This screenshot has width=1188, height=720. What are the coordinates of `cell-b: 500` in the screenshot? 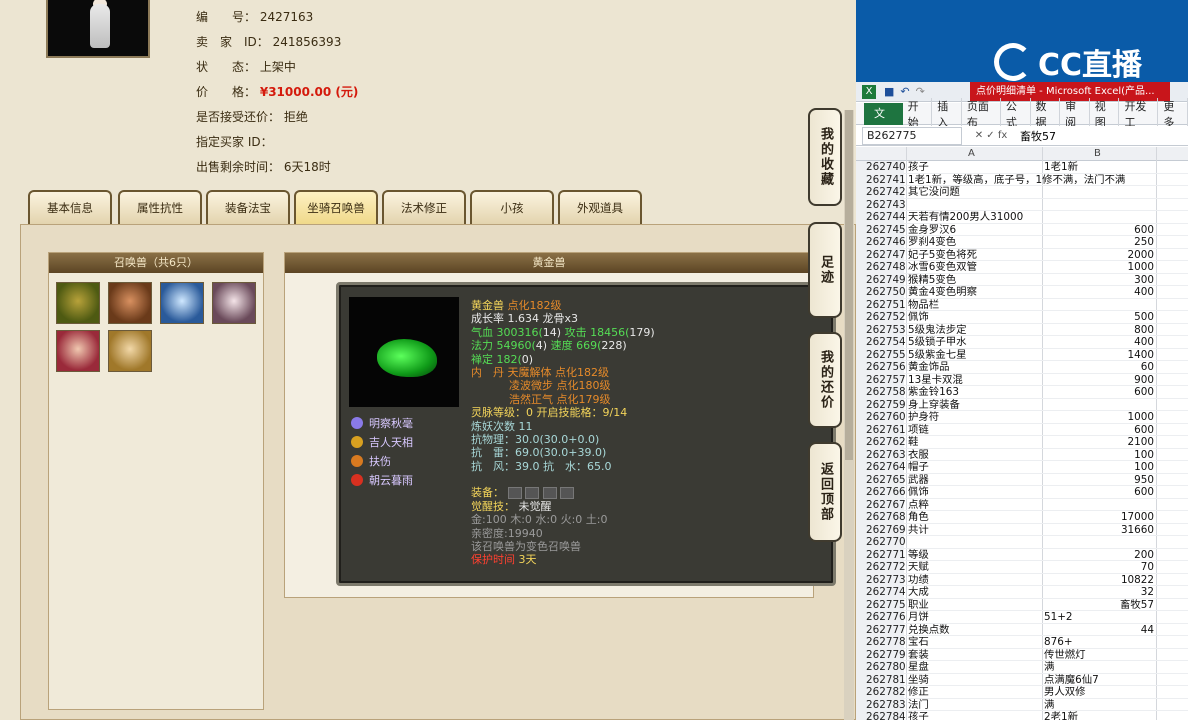 It's located at (1099, 317).